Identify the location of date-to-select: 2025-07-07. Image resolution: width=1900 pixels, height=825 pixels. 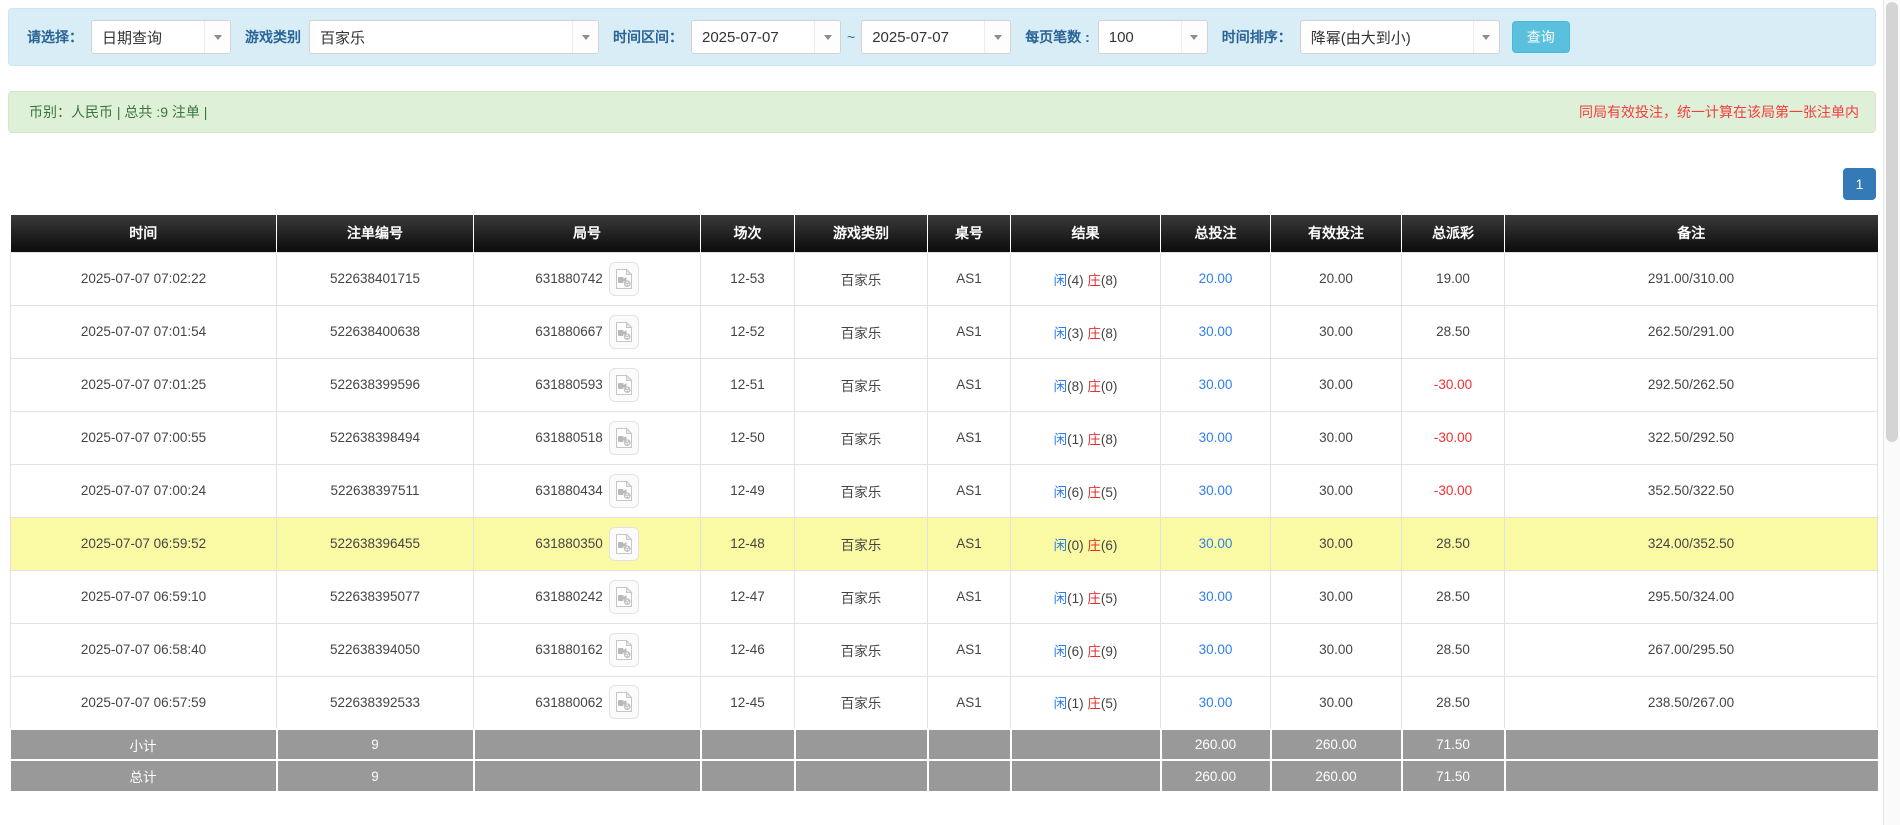
(936, 37).